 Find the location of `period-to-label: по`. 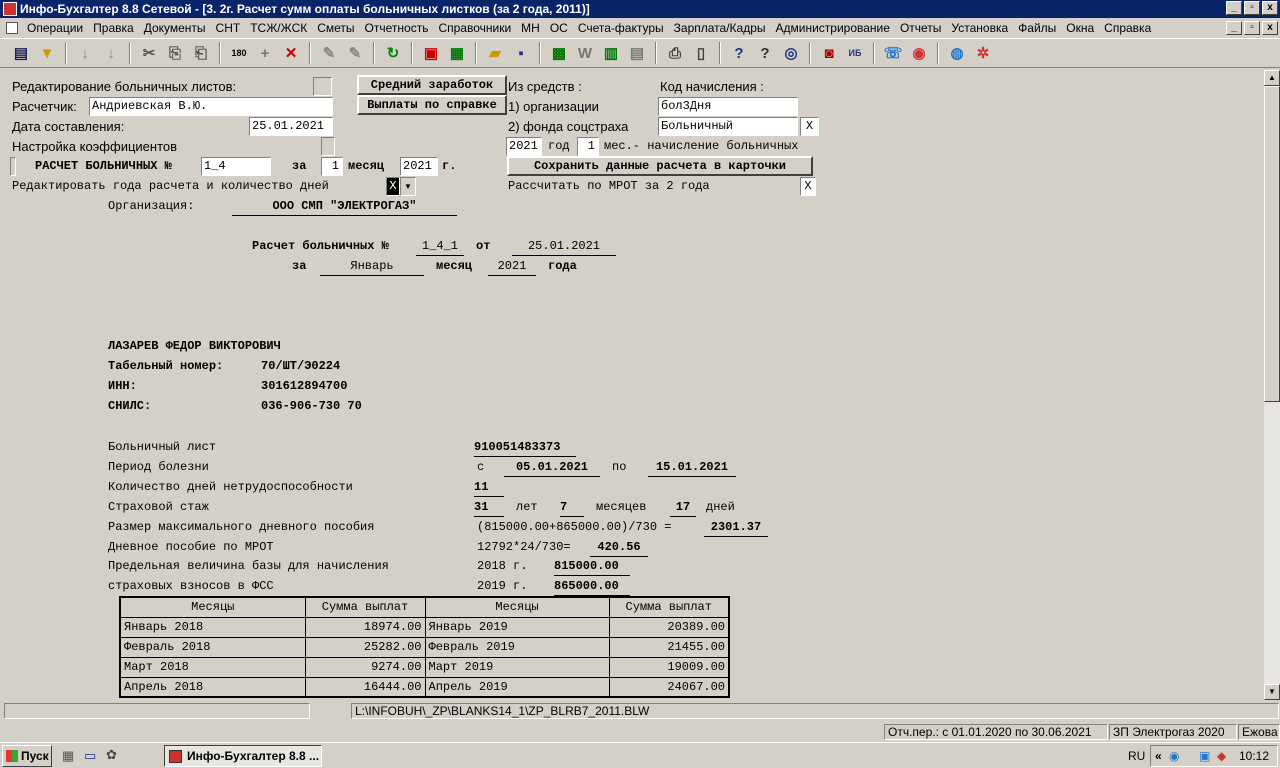

period-to-label: по is located at coordinates (619, 467).